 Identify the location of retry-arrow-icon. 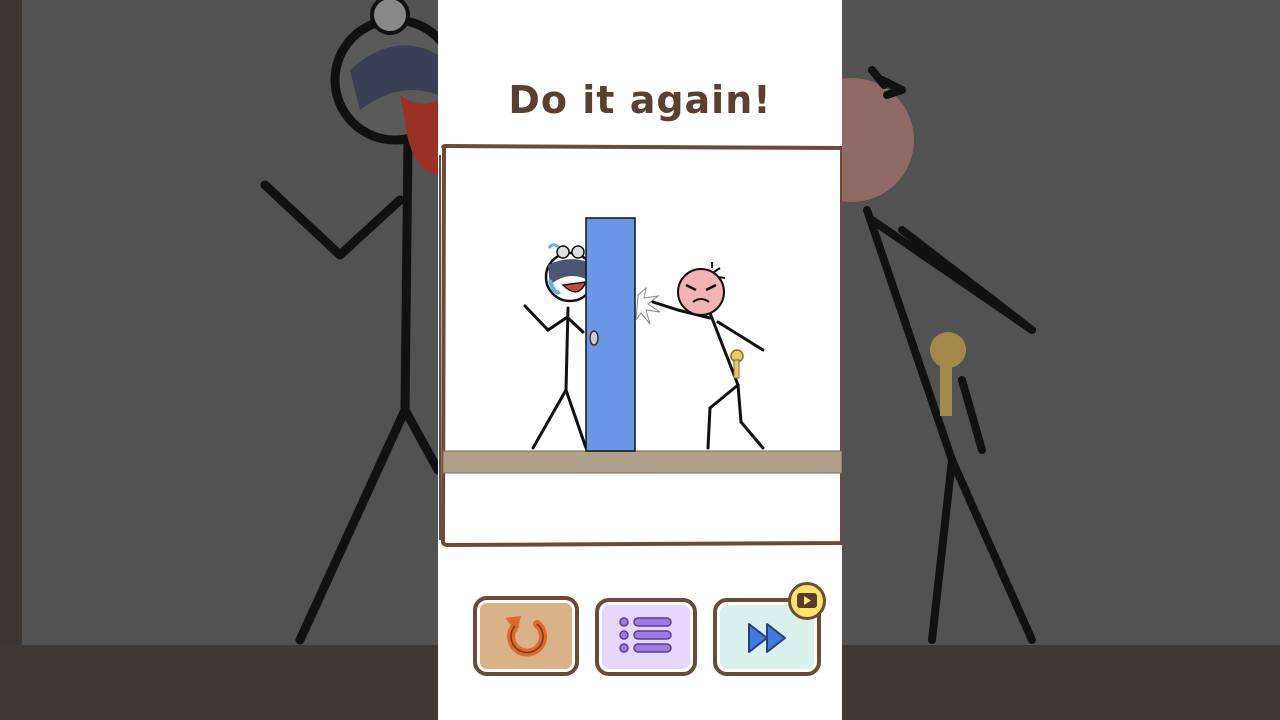
(526, 636).